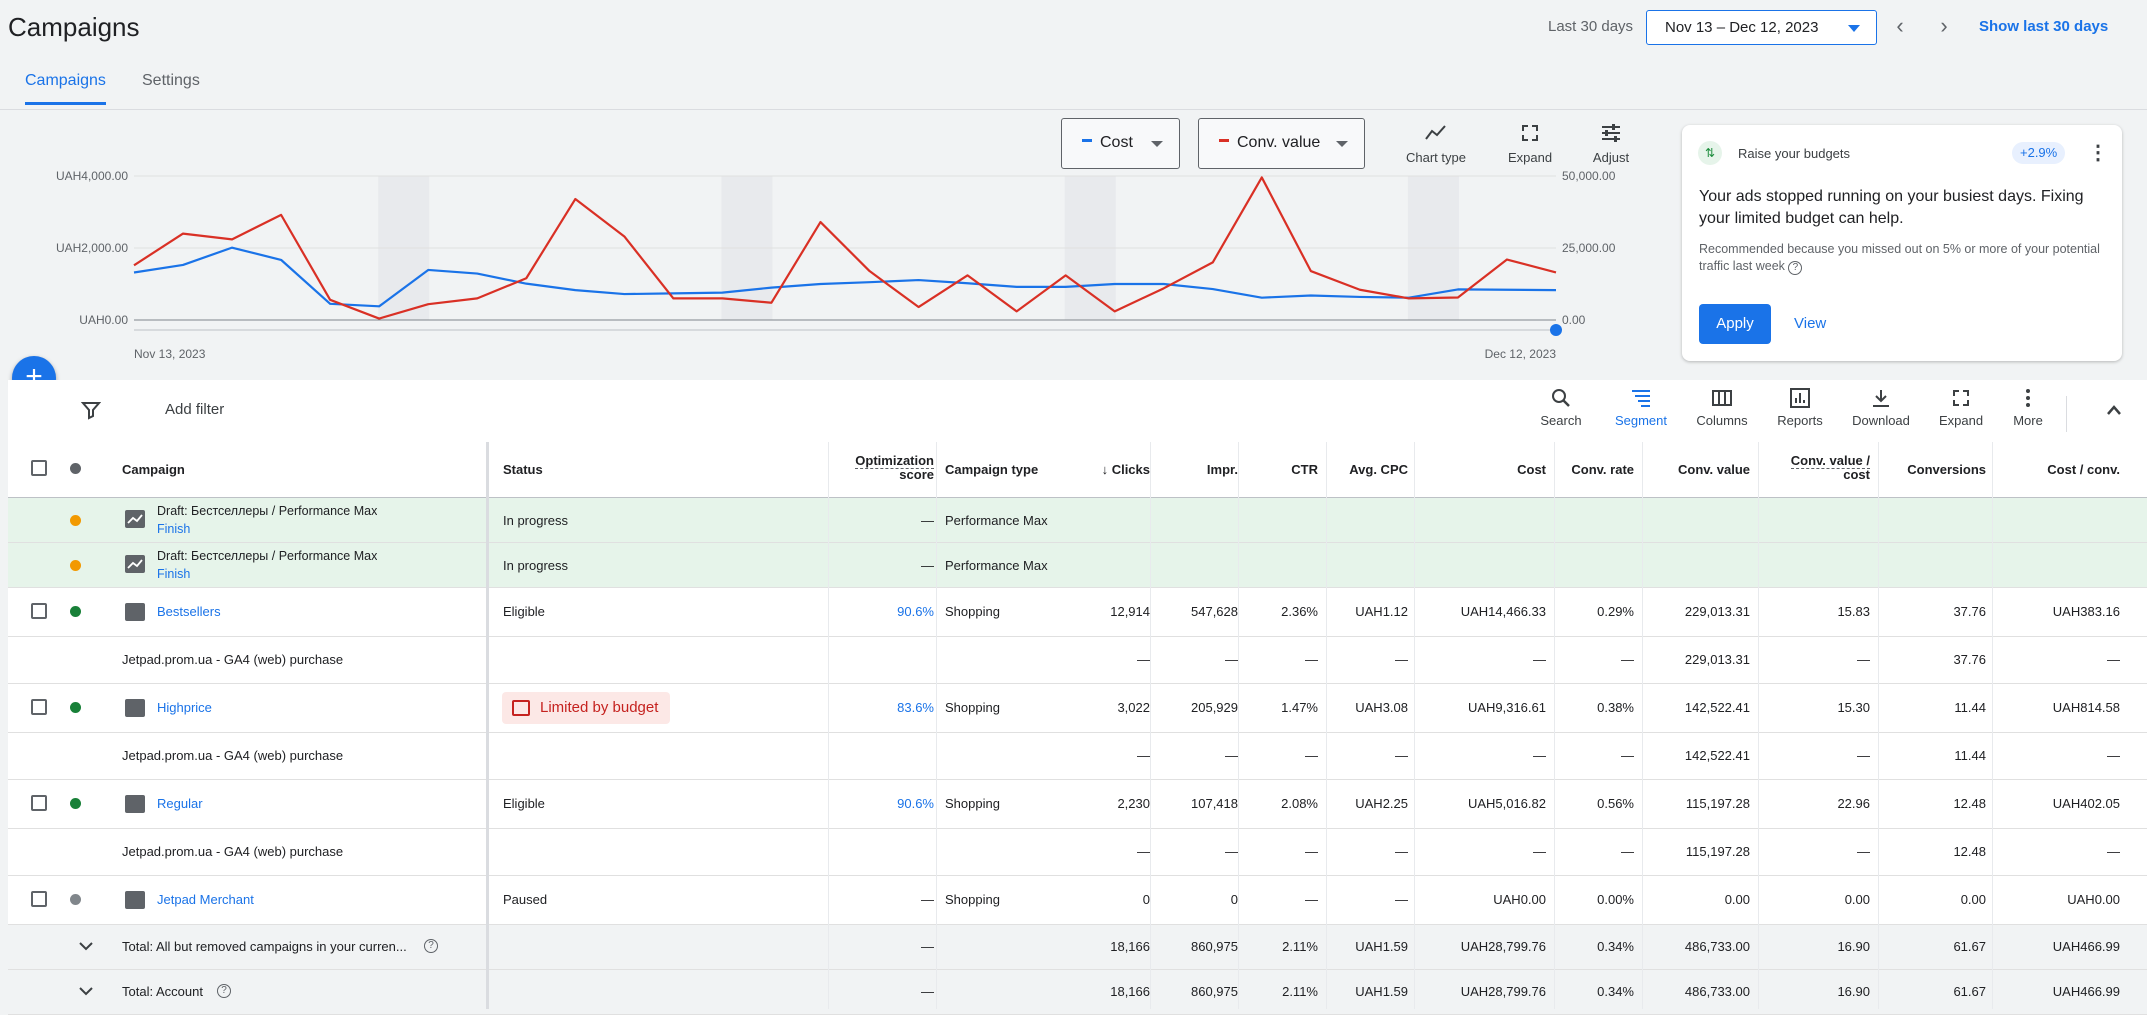  What do you see at coordinates (2058, 469) in the screenshot?
I see `col-cost-per-conv: Cost / conv.` at bounding box center [2058, 469].